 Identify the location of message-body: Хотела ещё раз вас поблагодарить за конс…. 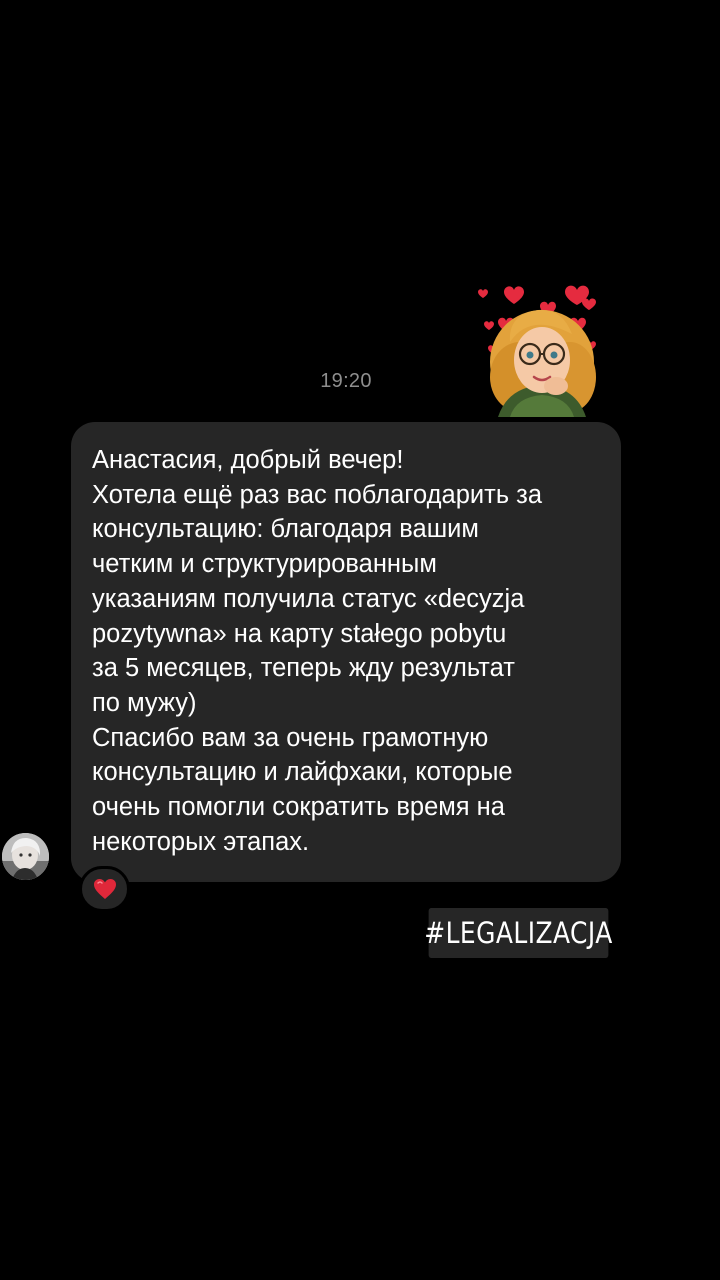
(317, 598).